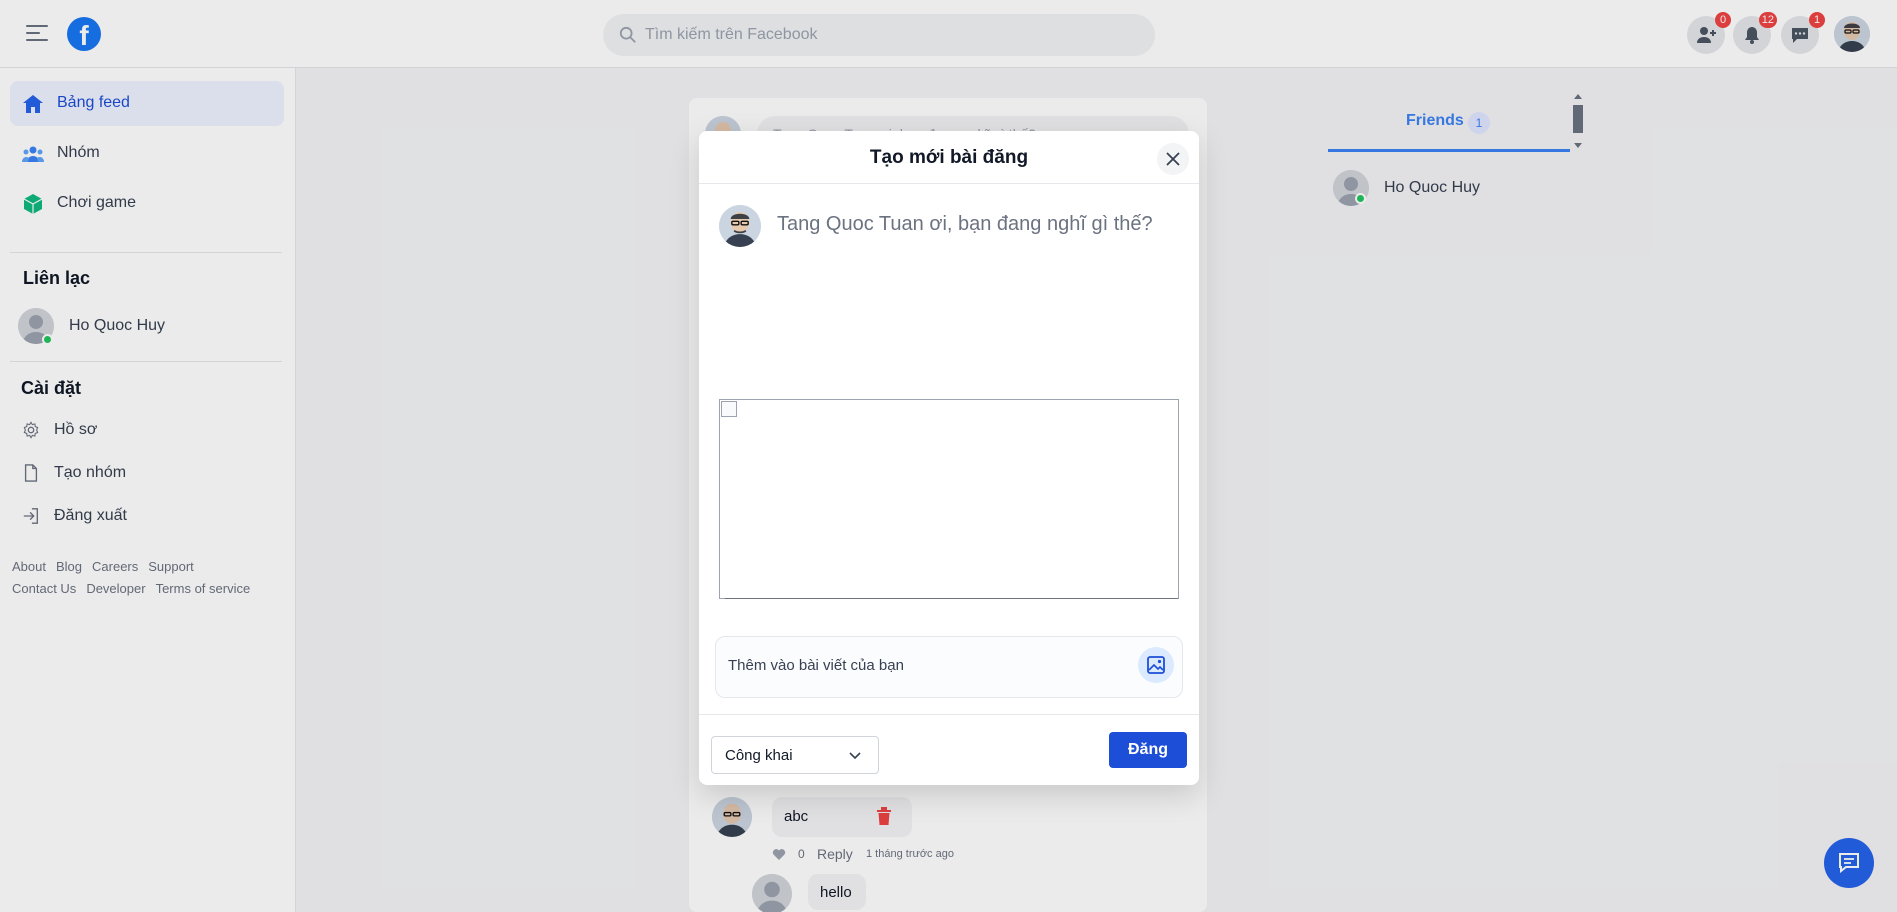 The width and height of the screenshot is (1897, 912). Describe the element at coordinates (795, 755) in the screenshot. I see `privacy-select: Công khai` at that location.